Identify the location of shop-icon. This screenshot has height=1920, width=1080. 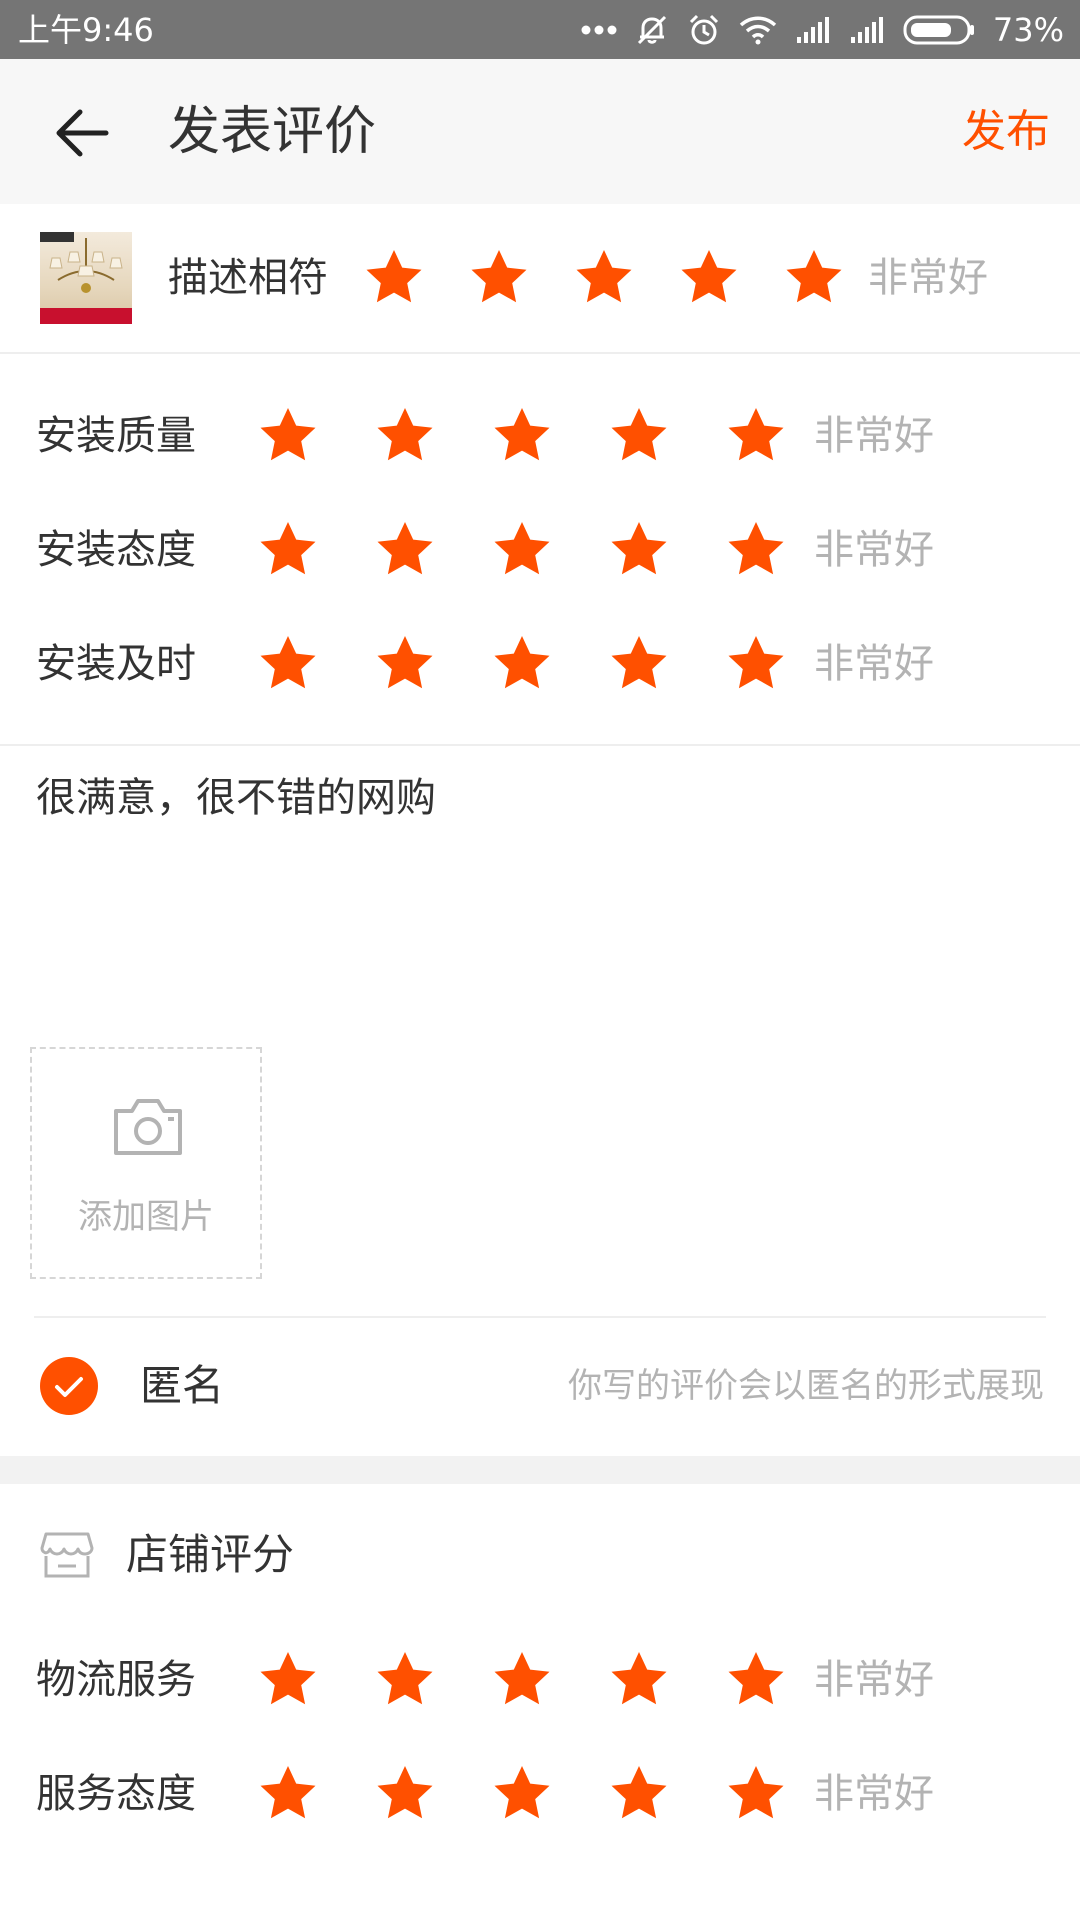
(67, 1555).